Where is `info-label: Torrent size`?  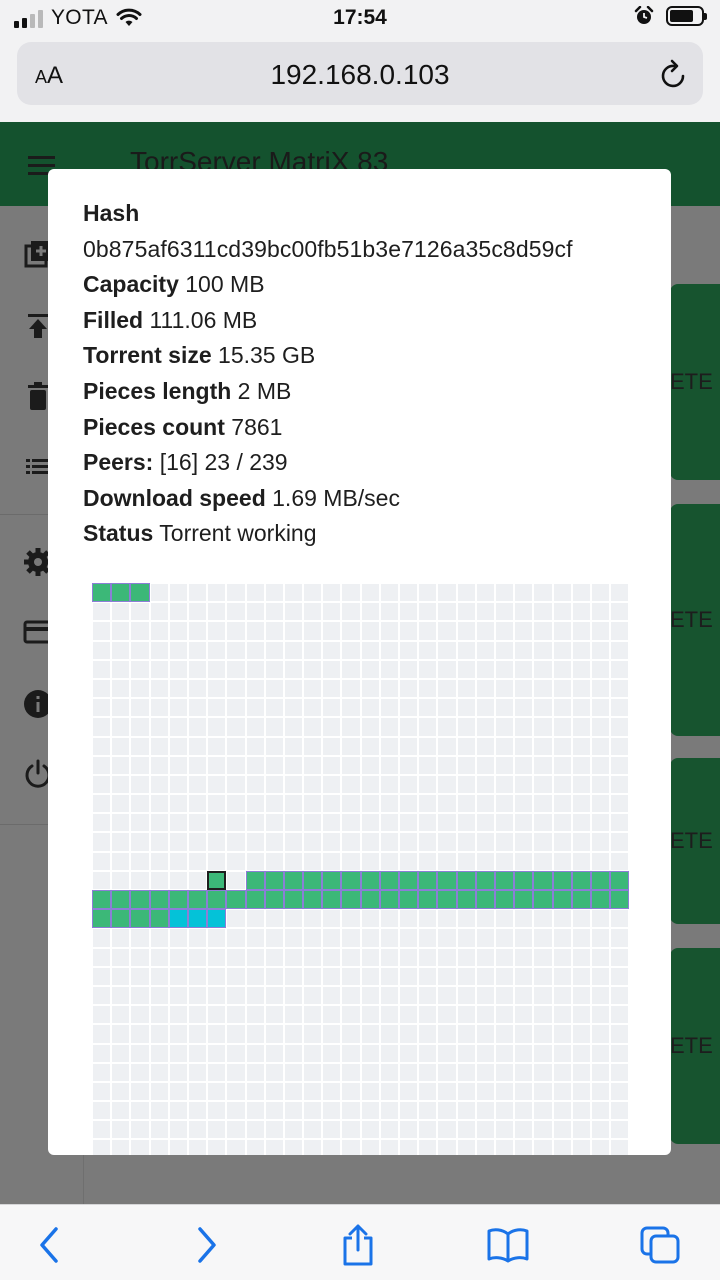
info-label: Torrent size is located at coordinates (147, 355).